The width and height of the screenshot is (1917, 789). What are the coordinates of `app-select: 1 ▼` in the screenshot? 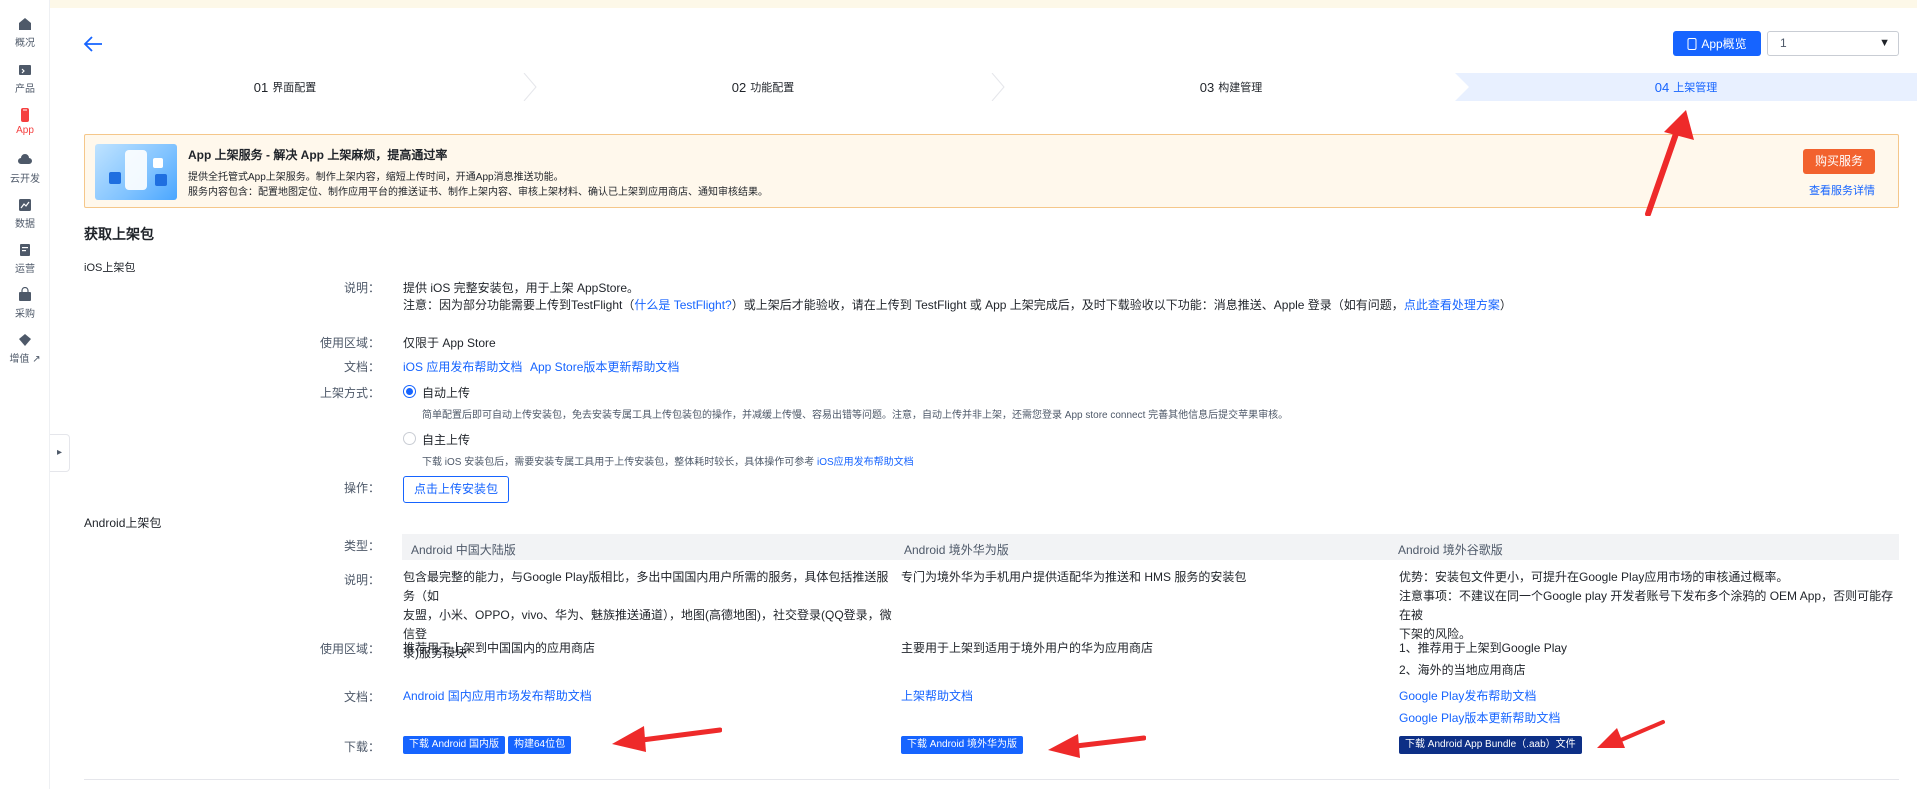 It's located at (1833, 43).